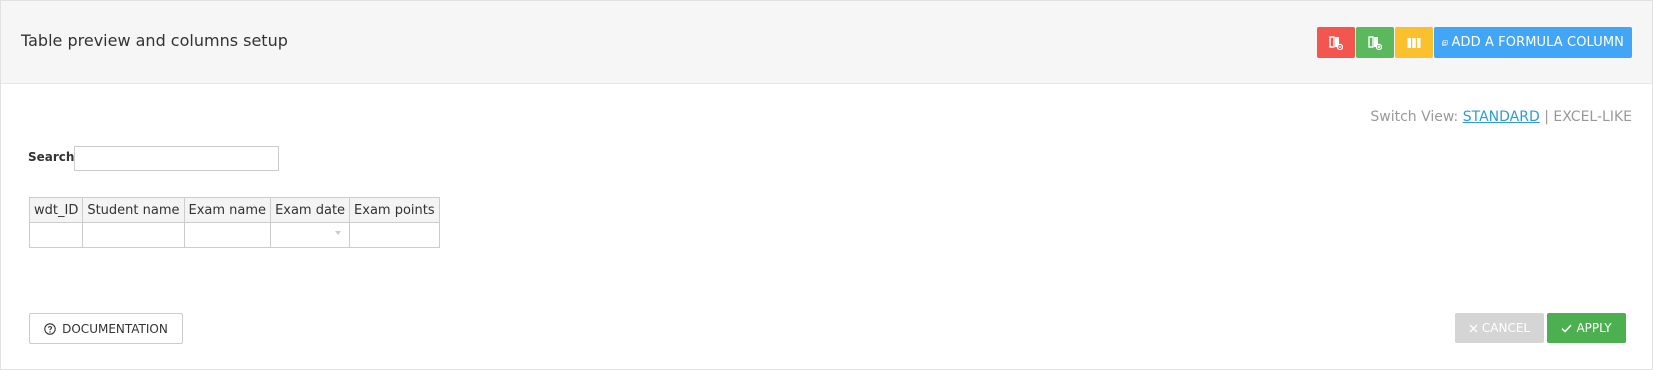 The height and width of the screenshot is (370, 1653). I want to click on columns-settings-button, so click(1414, 42).